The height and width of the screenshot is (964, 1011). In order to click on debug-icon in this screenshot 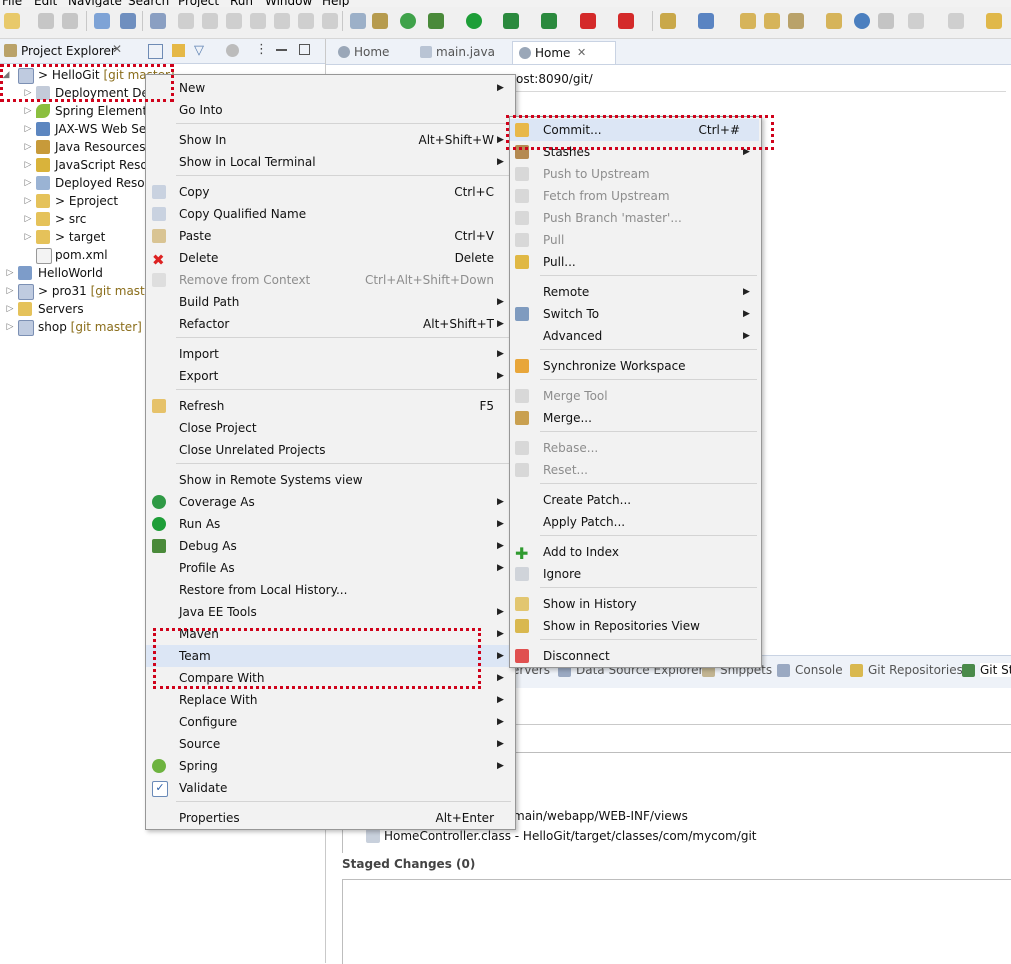, I will do `click(436, 21)`.